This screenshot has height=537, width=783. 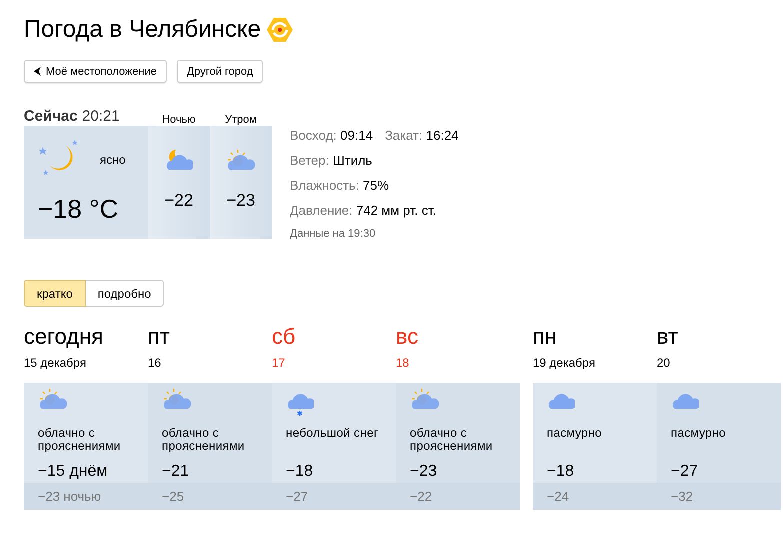 What do you see at coordinates (220, 71) in the screenshot?
I see `city-button: Другой город` at bounding box center [220, 71].